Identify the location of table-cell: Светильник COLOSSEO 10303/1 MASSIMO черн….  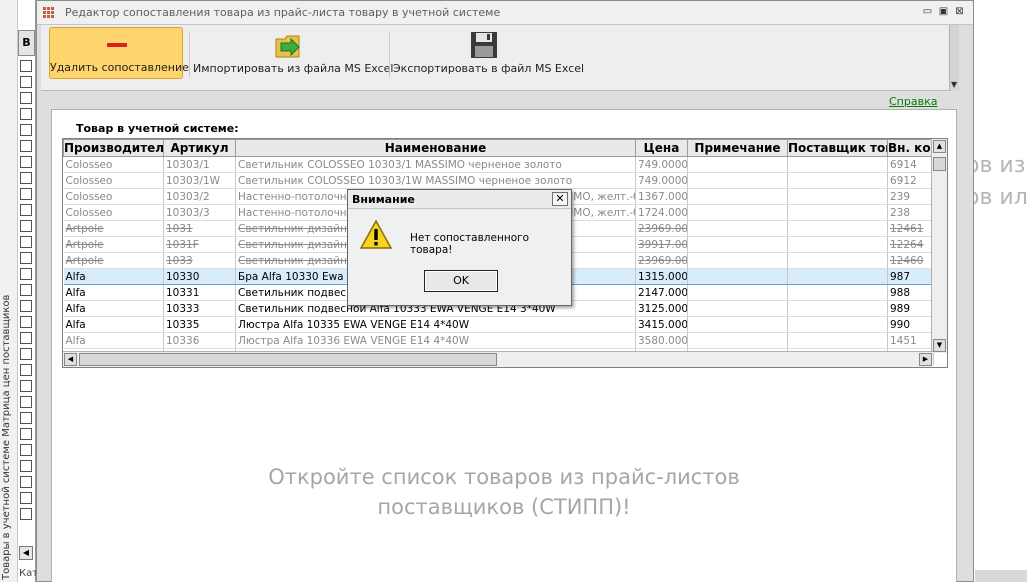
(435, 164).